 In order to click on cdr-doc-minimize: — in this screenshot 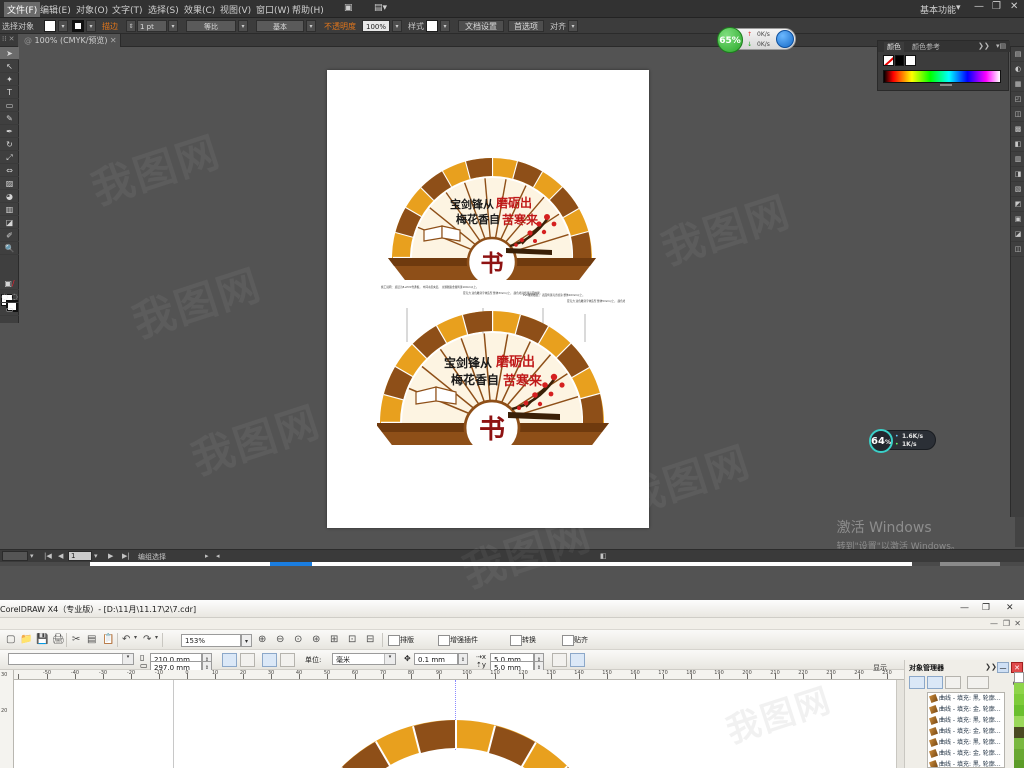, I will do `click(994, 623)`.